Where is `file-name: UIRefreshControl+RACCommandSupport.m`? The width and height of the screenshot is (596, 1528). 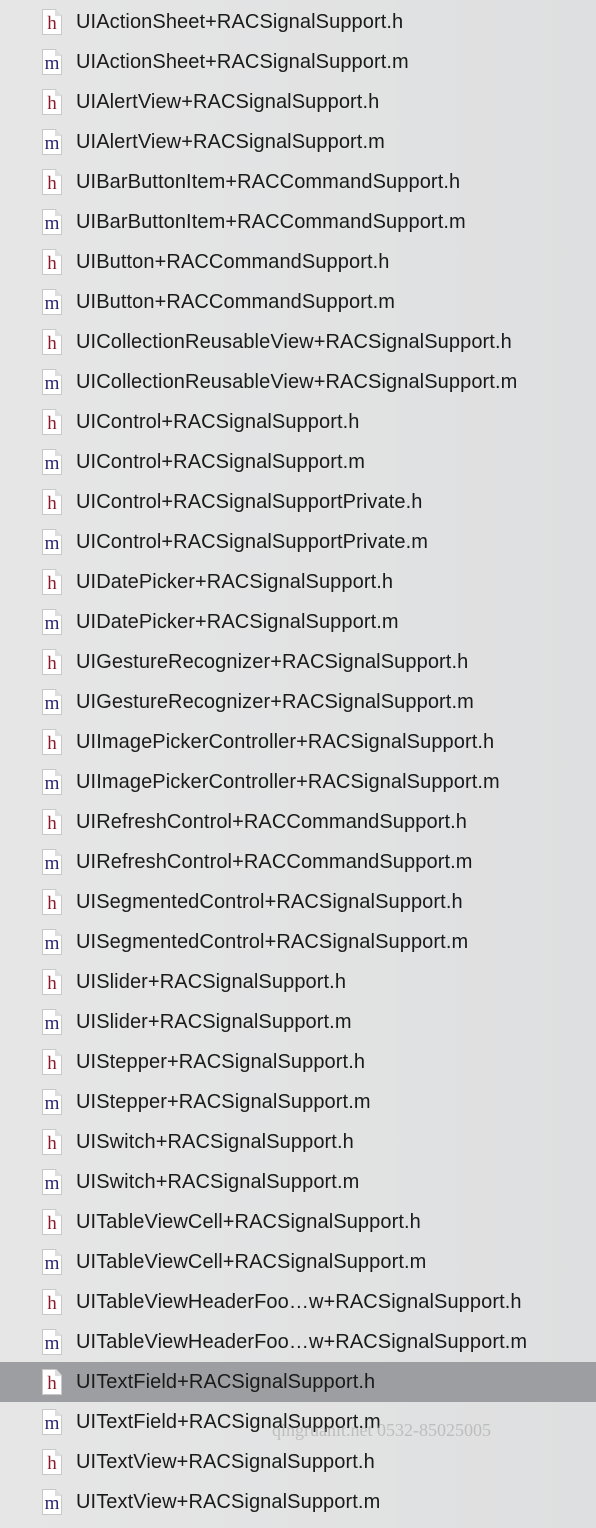 file-name: UIRefreshControl+RACCommandSupport.m is located at coordinates (274, 861).